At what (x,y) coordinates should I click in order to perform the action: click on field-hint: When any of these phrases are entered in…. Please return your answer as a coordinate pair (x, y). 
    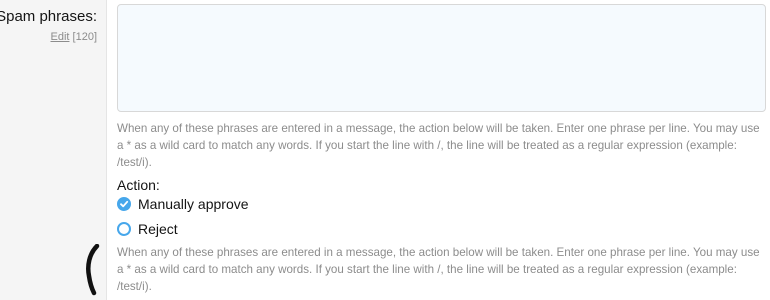
    Looking at the image, I should click on (438, 145).